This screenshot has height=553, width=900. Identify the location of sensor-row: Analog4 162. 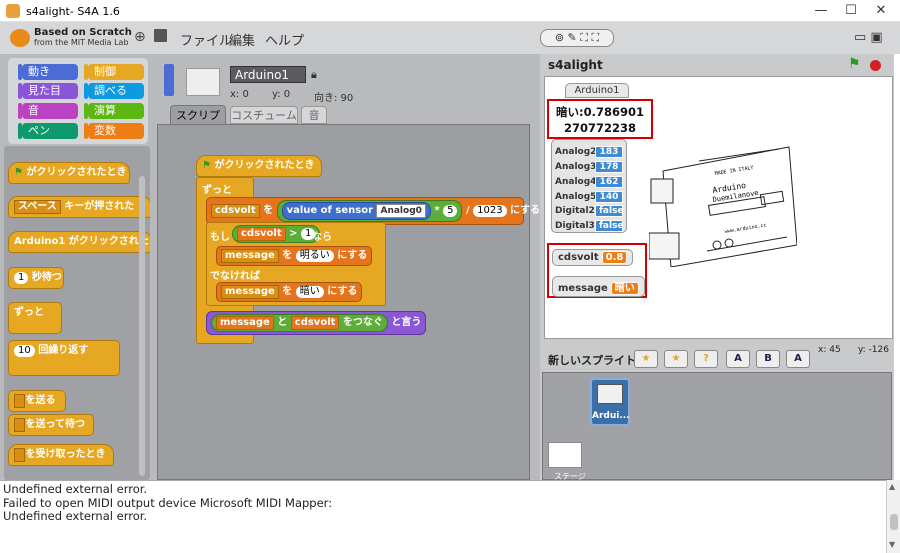
(589, 181).